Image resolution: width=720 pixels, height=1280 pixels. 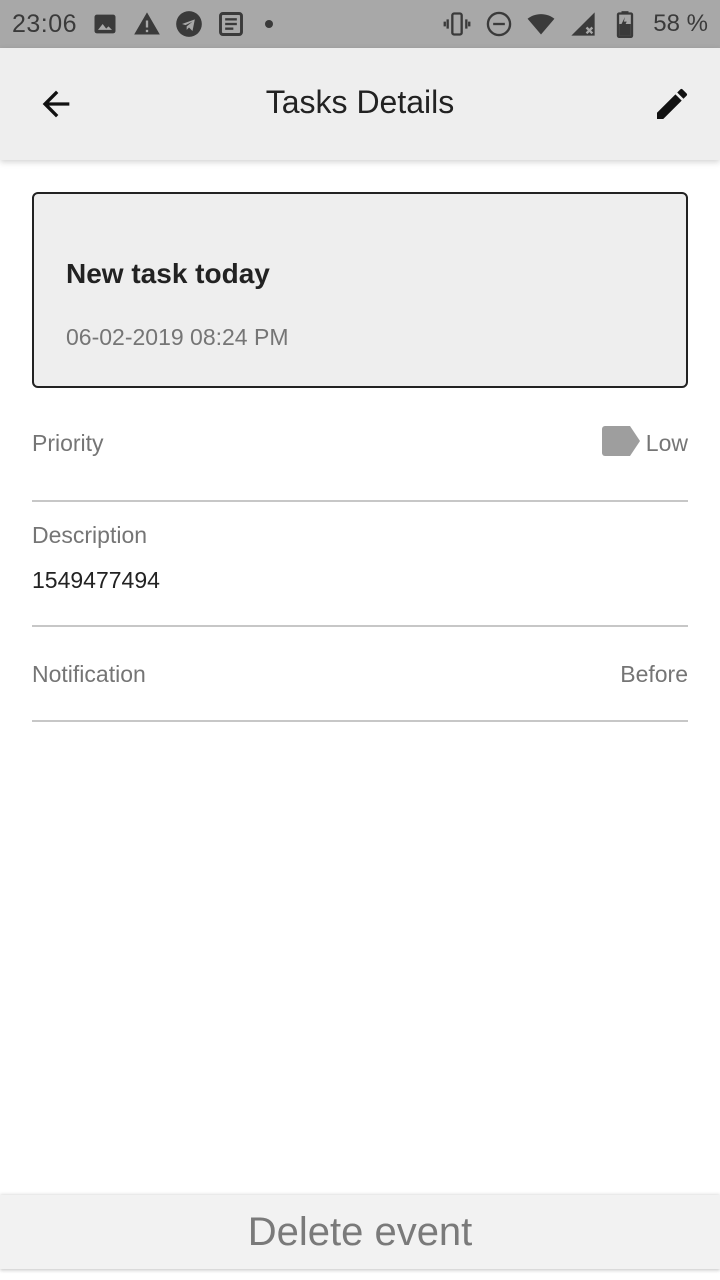 I want to click on notification-dot-icon, so click(x=269, y=24).